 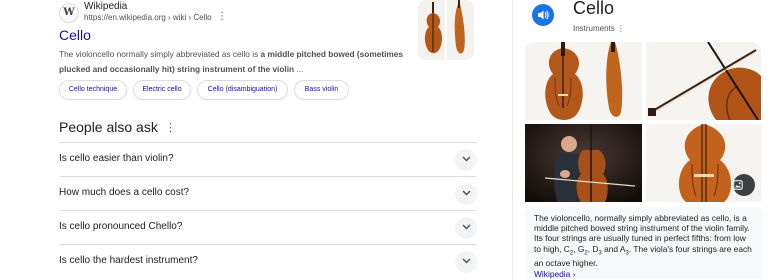 What do you see at coordinates (703, 163) in the screenshot?
I see `cello-closeup-image` at bounding box center [703, 163].